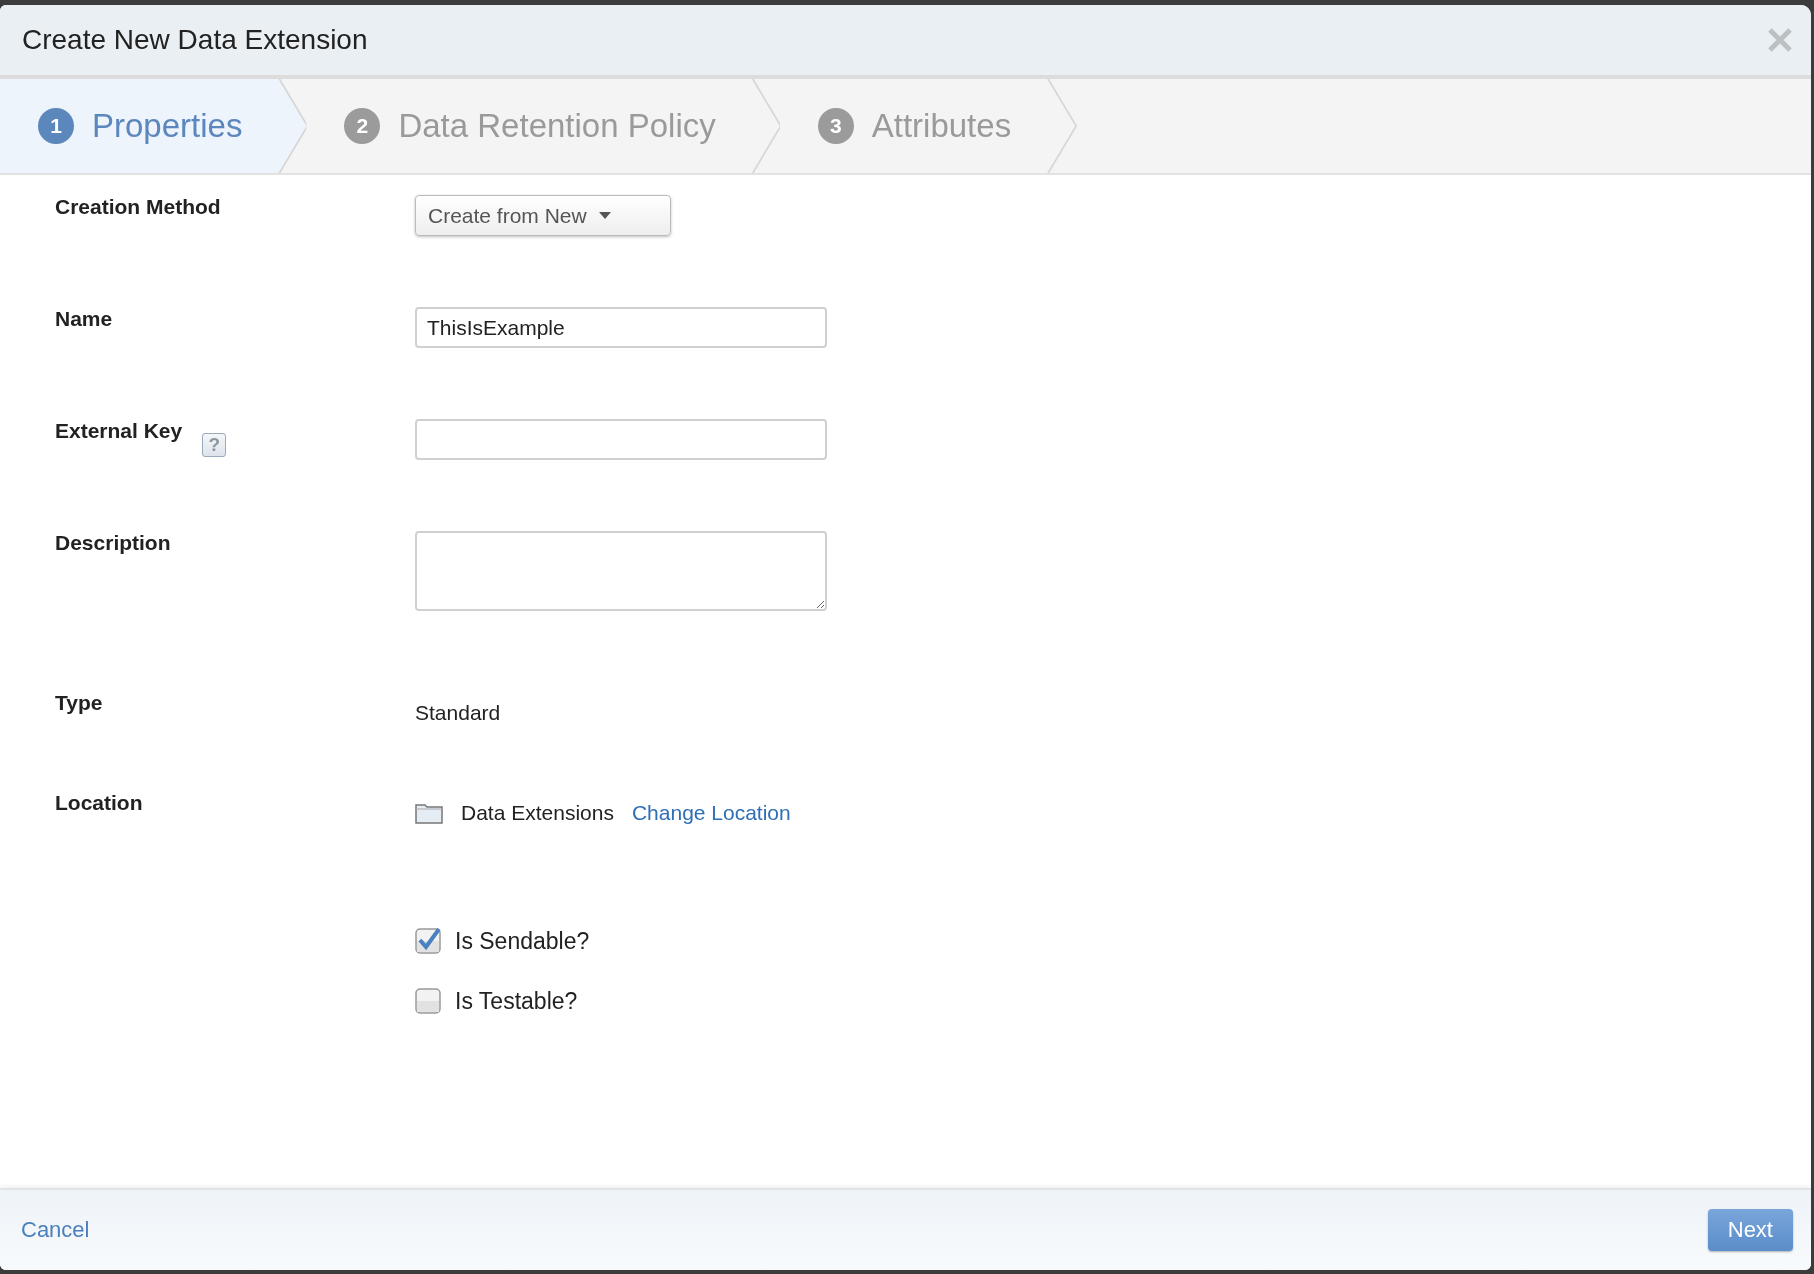 This screenshot has width=1814, height=1274. I want to click on caret-icon, so click(604, 215).